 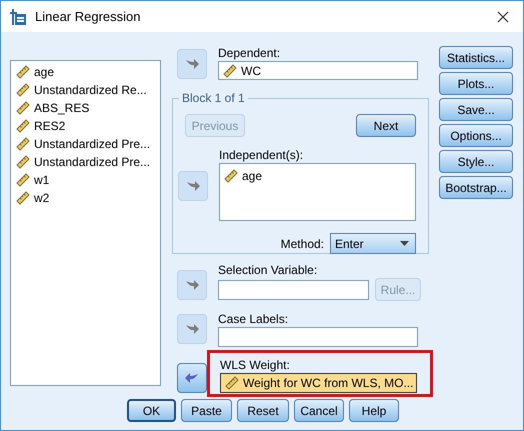 I want to click on variable-name: WC, so click(x=251, y=71).